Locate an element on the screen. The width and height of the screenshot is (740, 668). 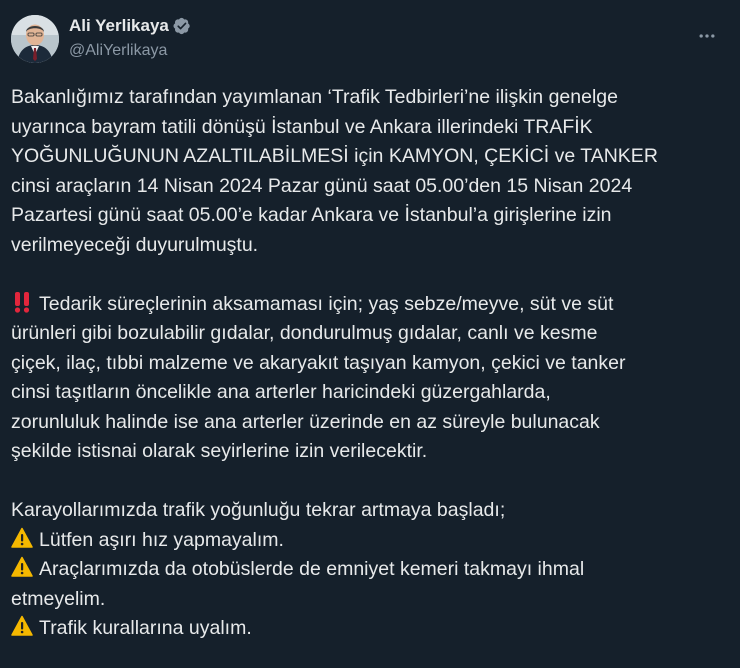
user-names: Ali Yerlikaya @AliYerlikaya is located at coordinates (130, 37).